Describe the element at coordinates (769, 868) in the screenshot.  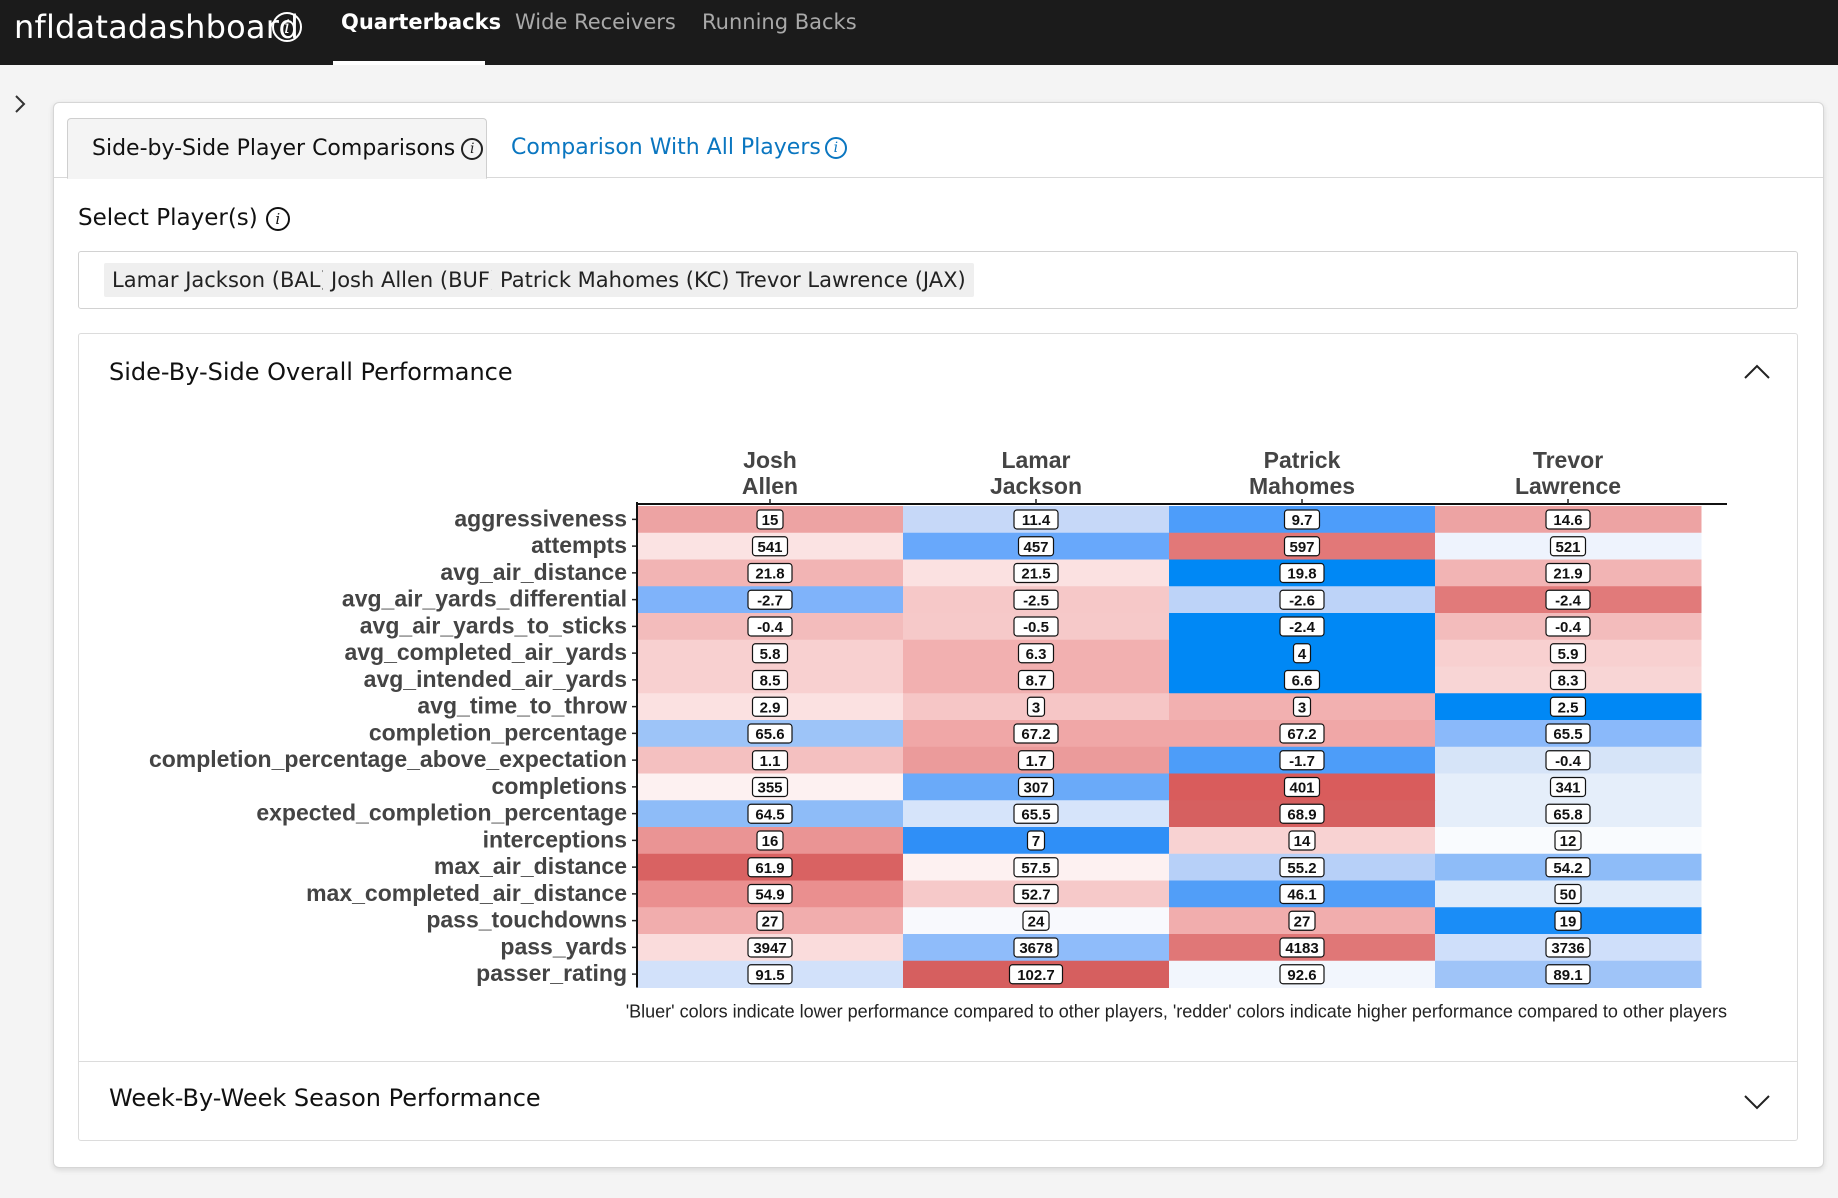
I see `value-label: 61.9` at that location.